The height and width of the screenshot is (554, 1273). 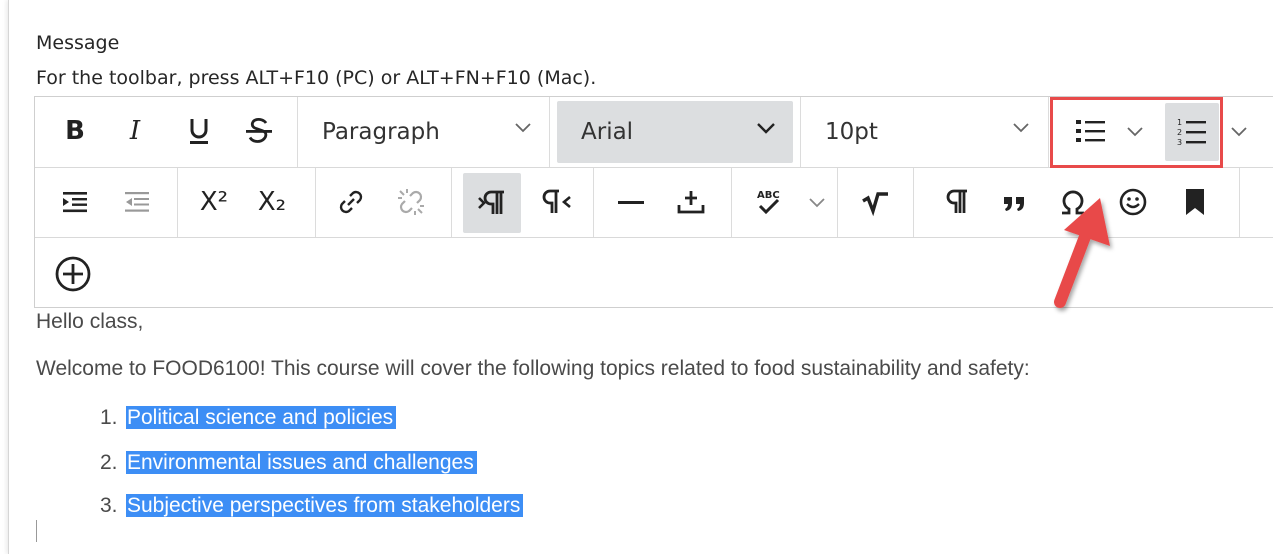 I want to click on bookmark-button, so click(x=1195, y=202).